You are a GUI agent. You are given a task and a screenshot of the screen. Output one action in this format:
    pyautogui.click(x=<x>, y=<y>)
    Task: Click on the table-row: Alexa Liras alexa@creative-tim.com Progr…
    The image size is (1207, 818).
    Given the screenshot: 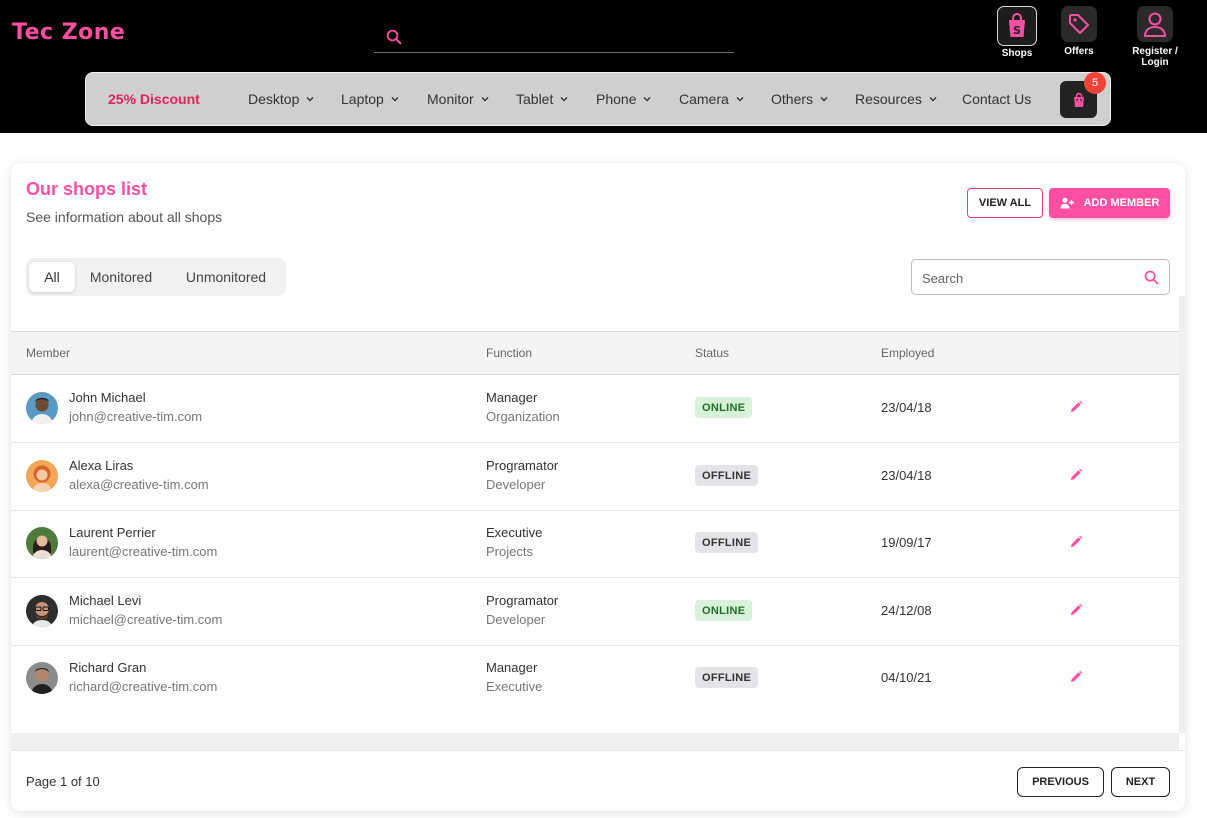 What is the action you would take?
    pyautogui.click(x=595, y=477)
    